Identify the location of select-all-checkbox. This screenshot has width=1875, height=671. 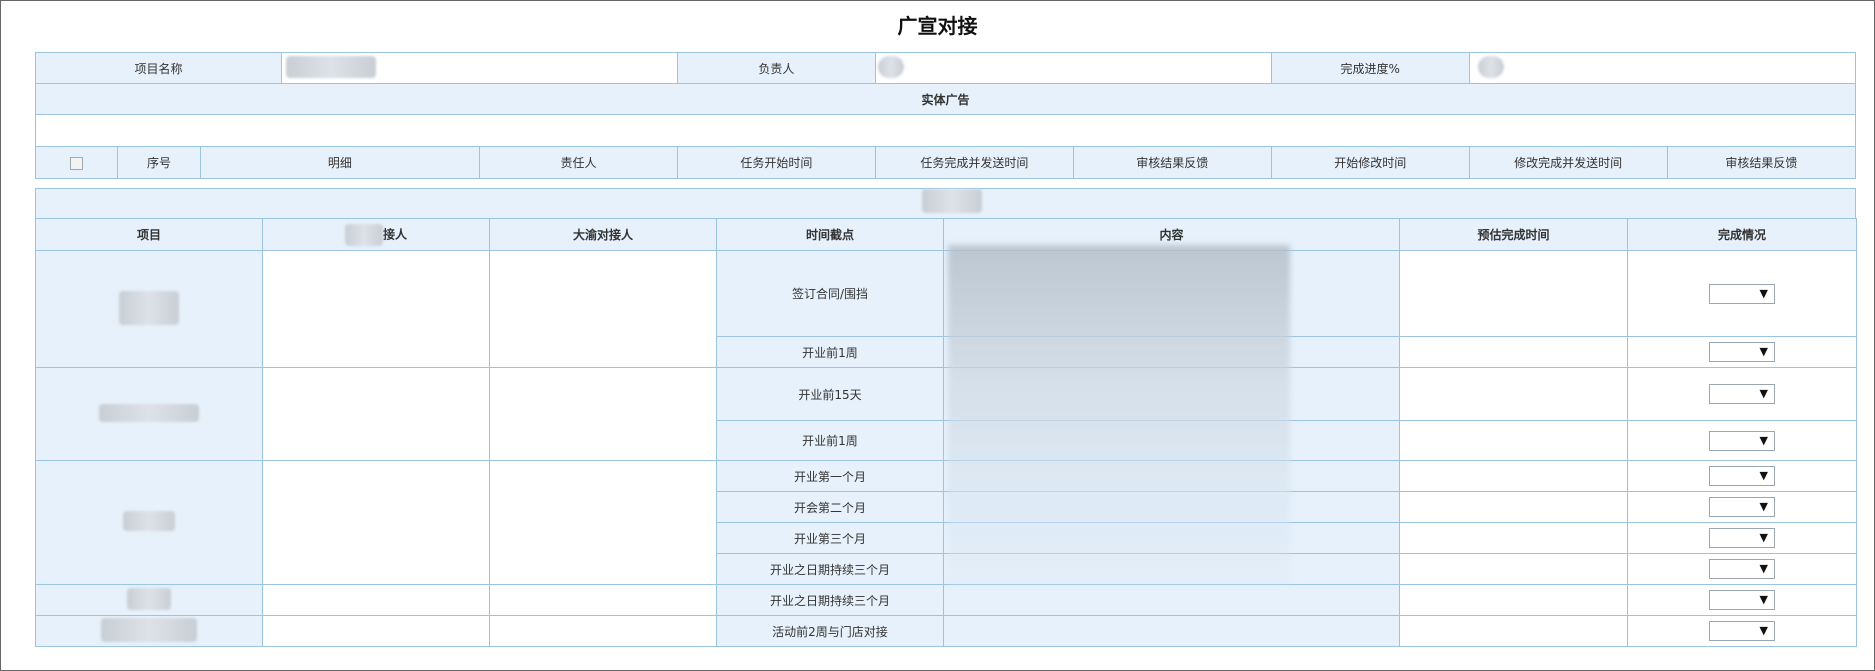
(77, 163).